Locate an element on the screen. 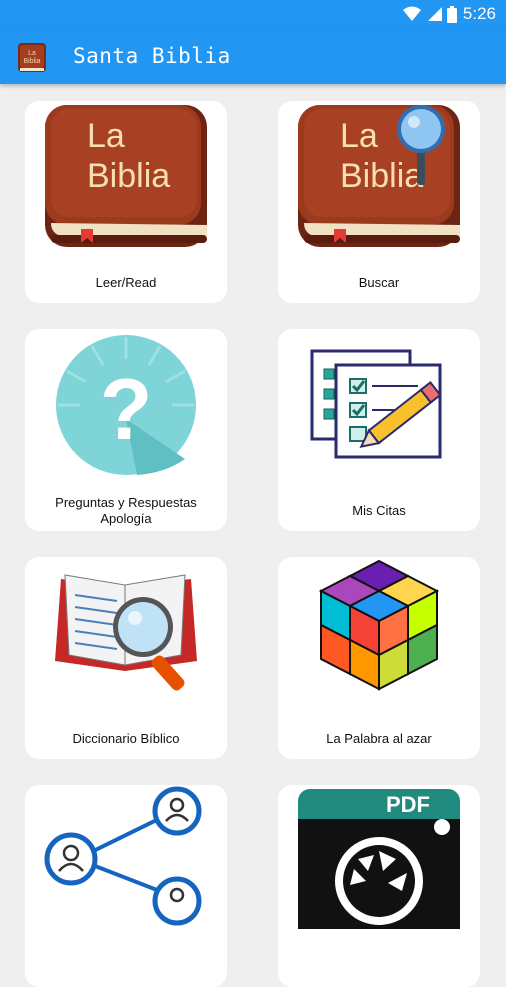 Image resolution: width=506 pixels, height=987 pixels. svg-text: Biblia is located at coordinates (31, 61).